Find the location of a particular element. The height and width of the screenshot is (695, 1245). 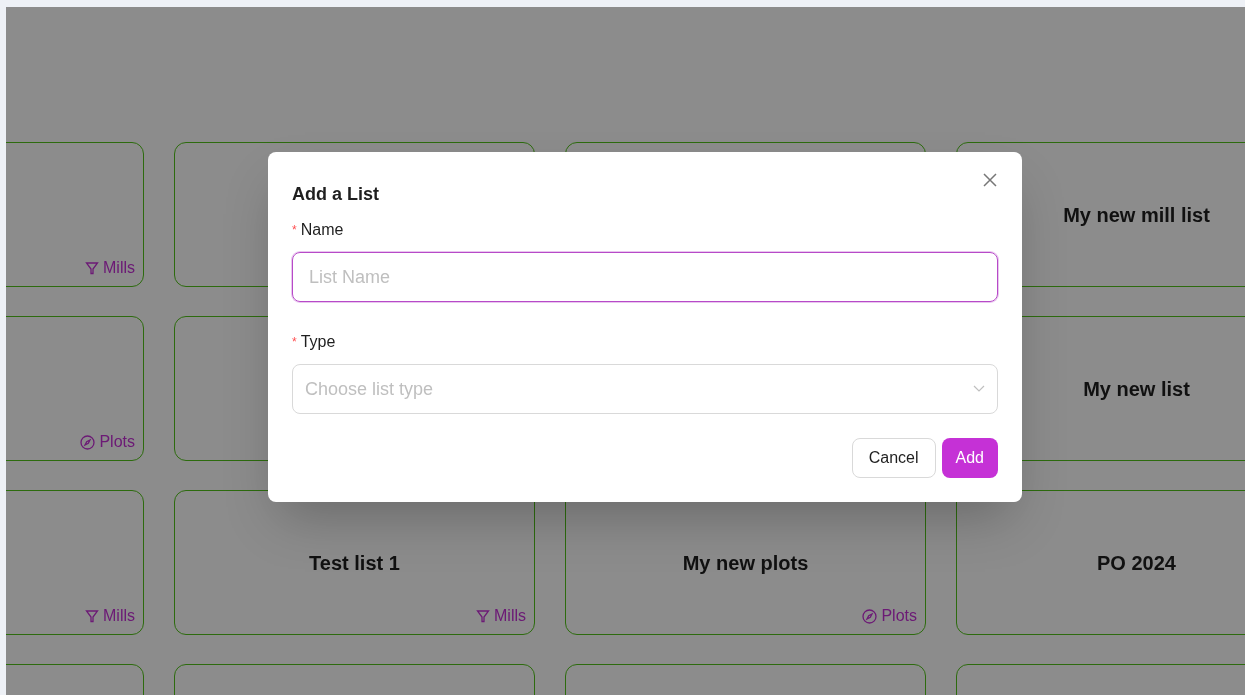

cancel-button: Cancel is located at coordinates (893, 458).